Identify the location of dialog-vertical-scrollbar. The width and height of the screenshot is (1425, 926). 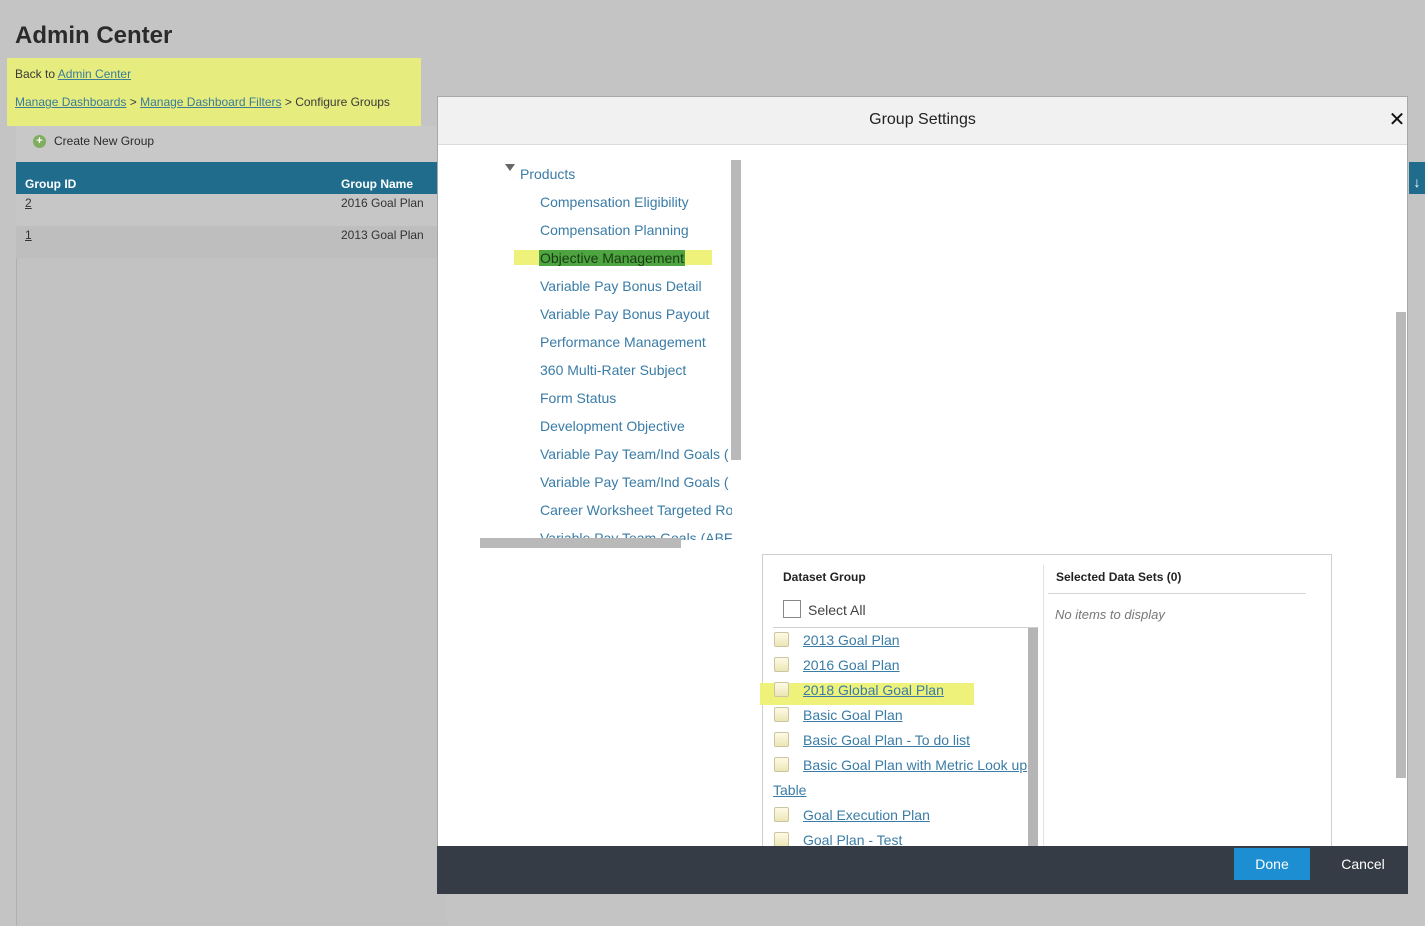
(1401, 545).